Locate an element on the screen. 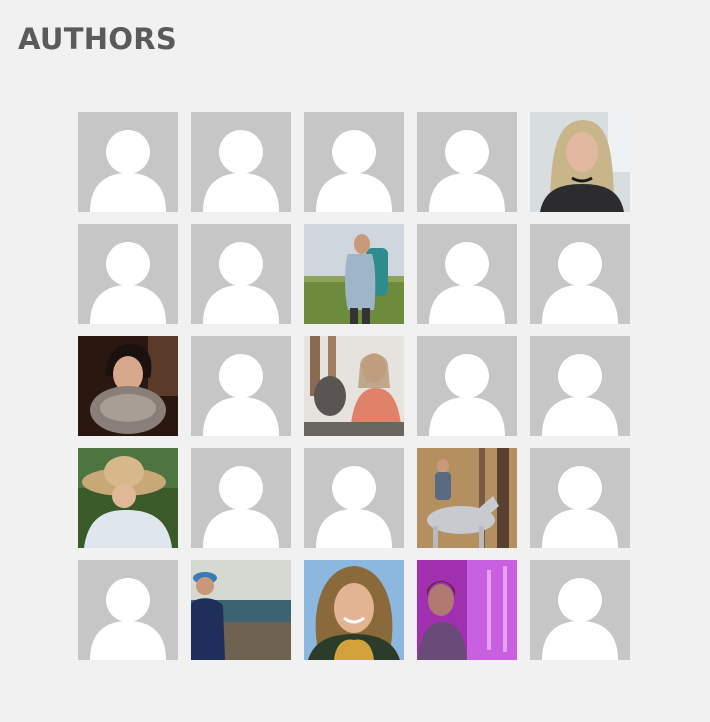  woman-with-owl-image is located at coordinates (354, 386).